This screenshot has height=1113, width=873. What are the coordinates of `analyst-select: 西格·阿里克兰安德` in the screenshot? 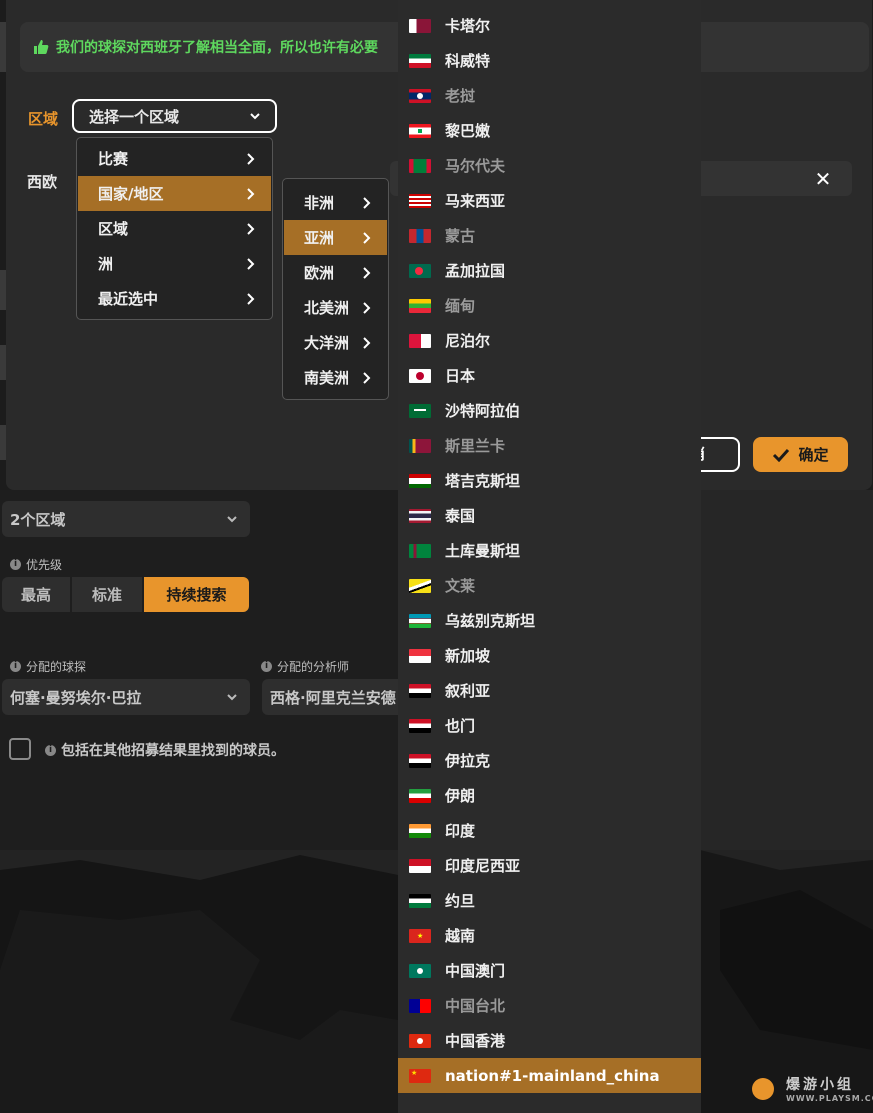 It's located at (330, 697).